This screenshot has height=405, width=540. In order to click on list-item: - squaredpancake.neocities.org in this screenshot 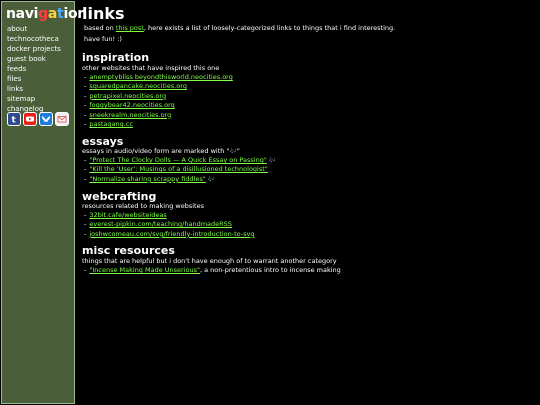, I will do `click(135, 86)`.